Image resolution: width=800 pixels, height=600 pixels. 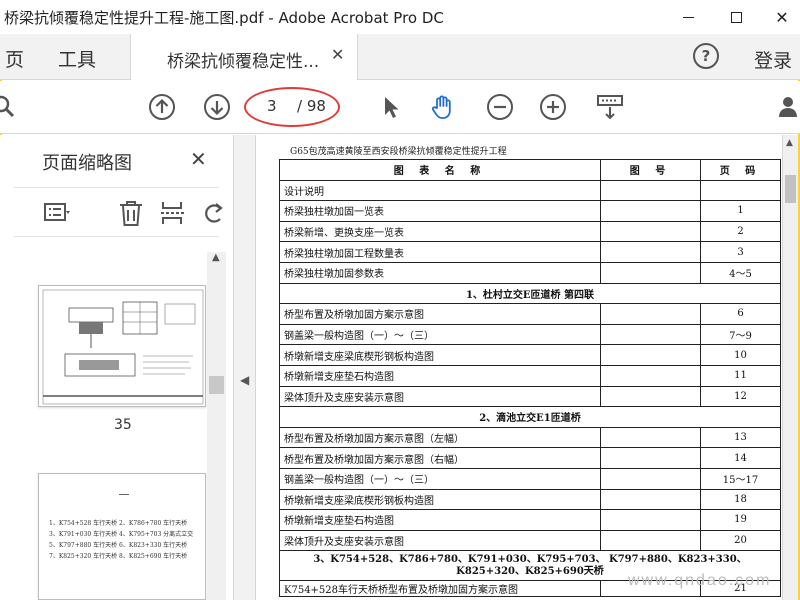 What do you see at coordinates (740, 437) in the screenshot?
I see `cell-page: 13` at bounding box center [740, 437].